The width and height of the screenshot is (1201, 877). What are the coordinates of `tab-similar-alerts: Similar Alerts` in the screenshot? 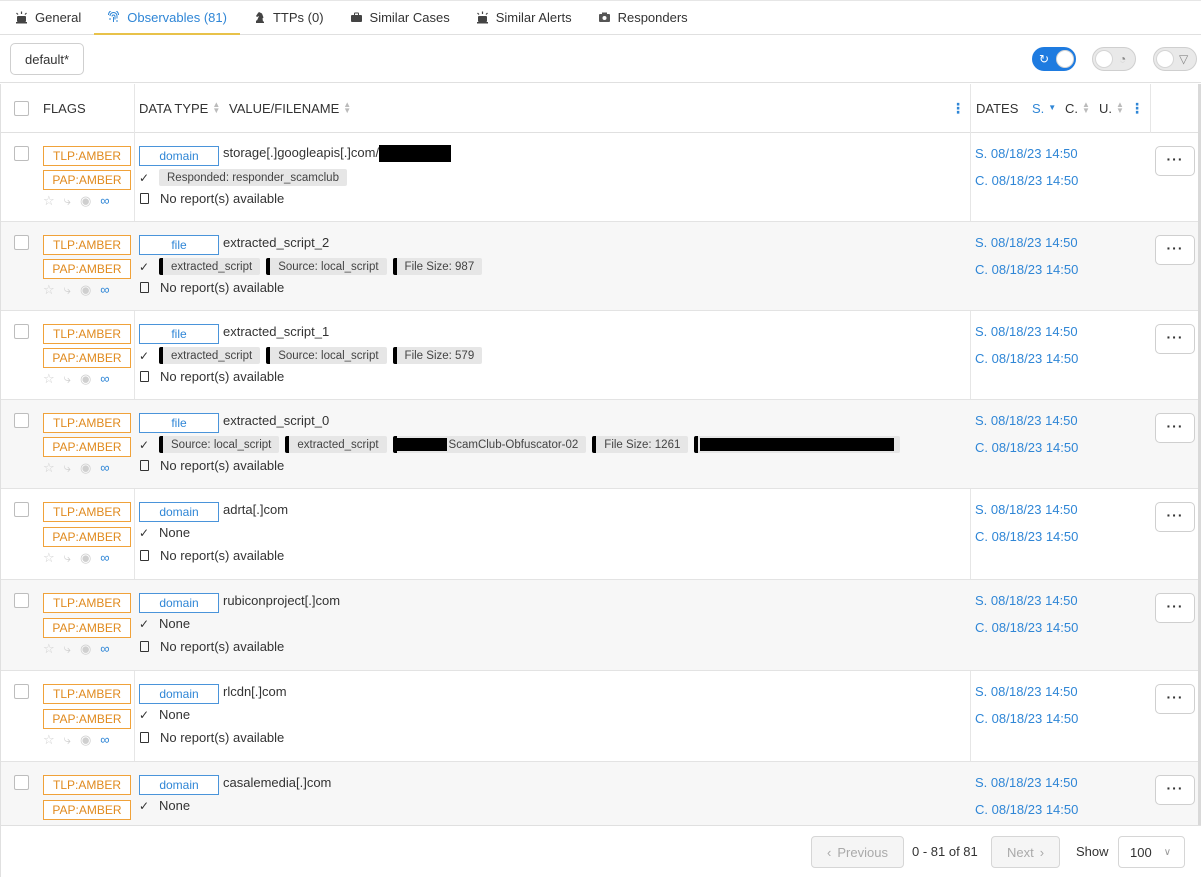 It's located at (524, 17).